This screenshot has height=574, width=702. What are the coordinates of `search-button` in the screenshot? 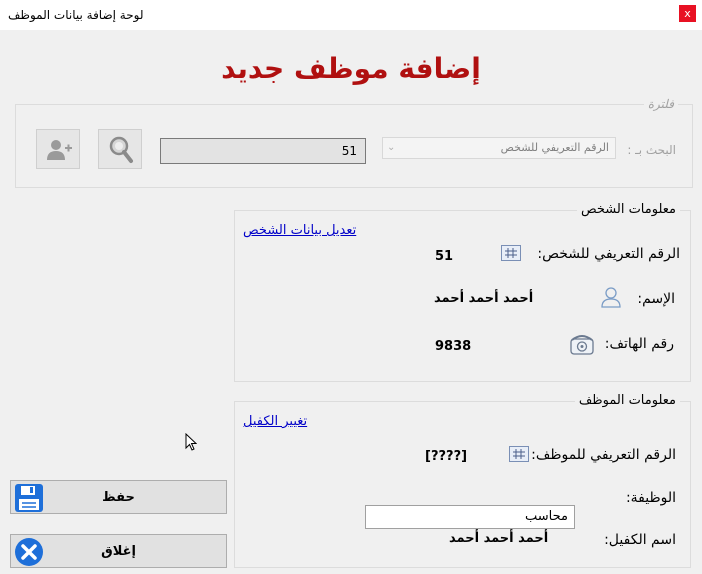 It's located at (120, 149).